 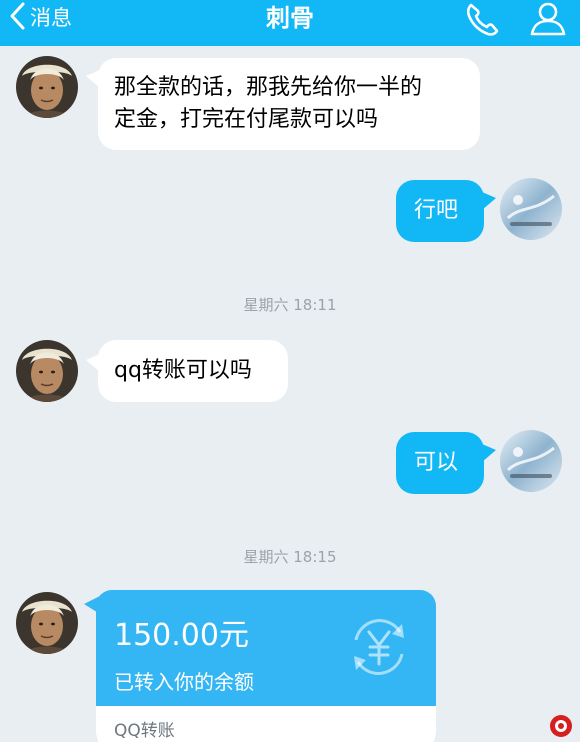 I want to click on transfer-footer: QQ转账, so click(x=266, y=724).